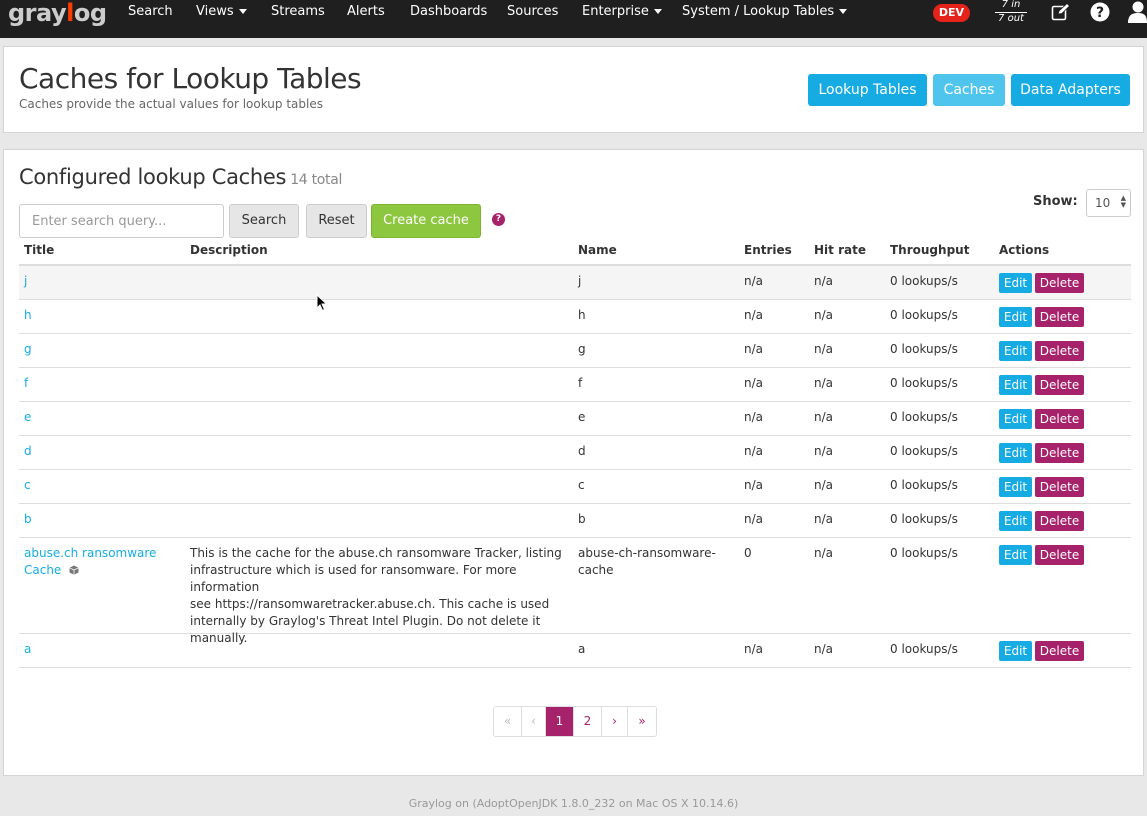  I want to click on nav-search-label: Search, so click(150, 11).